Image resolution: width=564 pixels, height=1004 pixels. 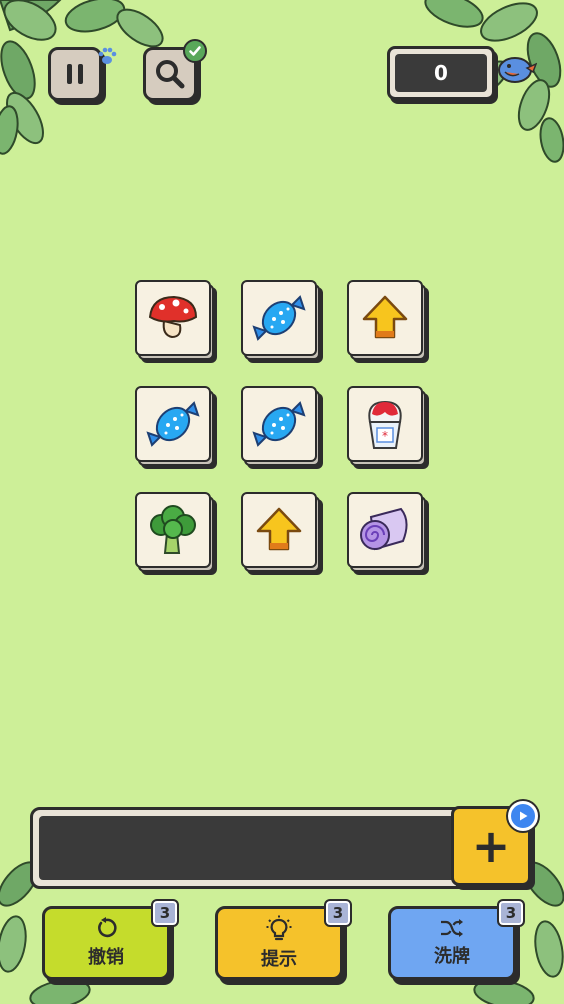 I want to click on tile-tray, so click(x=270, y=848).